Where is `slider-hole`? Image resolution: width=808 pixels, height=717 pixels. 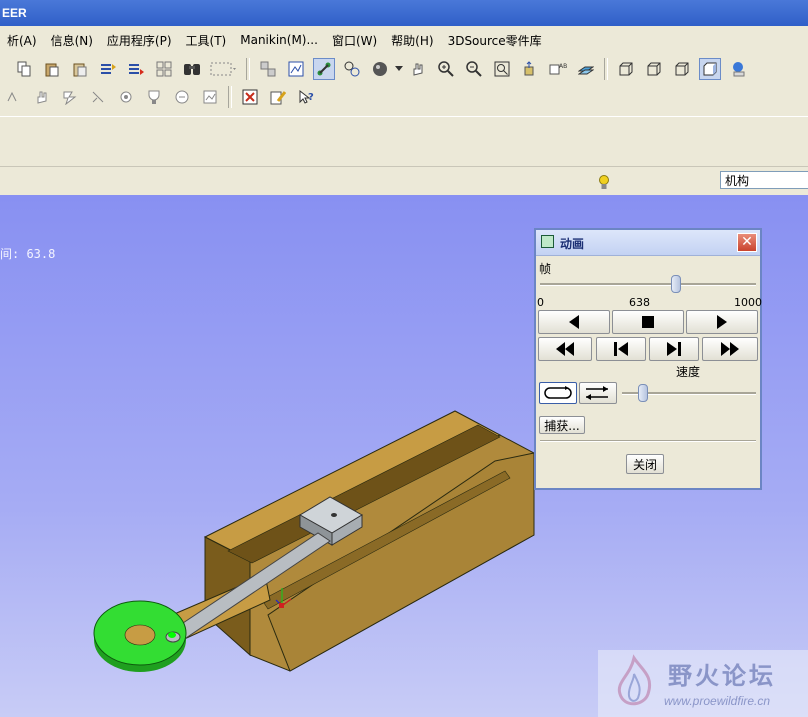 slider-hole is located at coordinates (334, 515).